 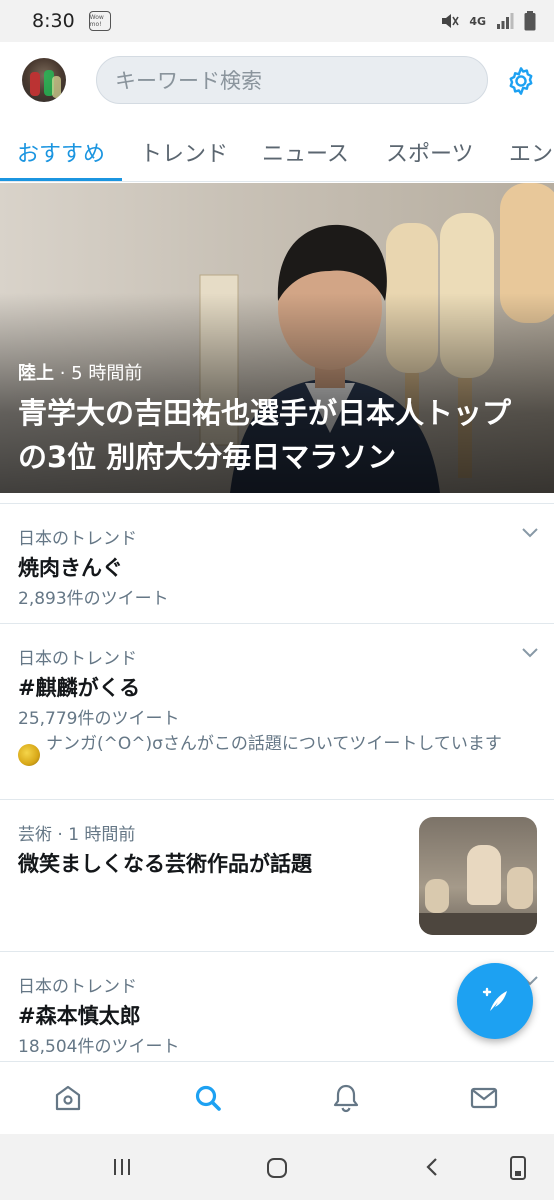 What do you see at coordinates (292, 80) in the screenshot?
I see `search-input: キーワード検索` at bounding box center [292, 80].